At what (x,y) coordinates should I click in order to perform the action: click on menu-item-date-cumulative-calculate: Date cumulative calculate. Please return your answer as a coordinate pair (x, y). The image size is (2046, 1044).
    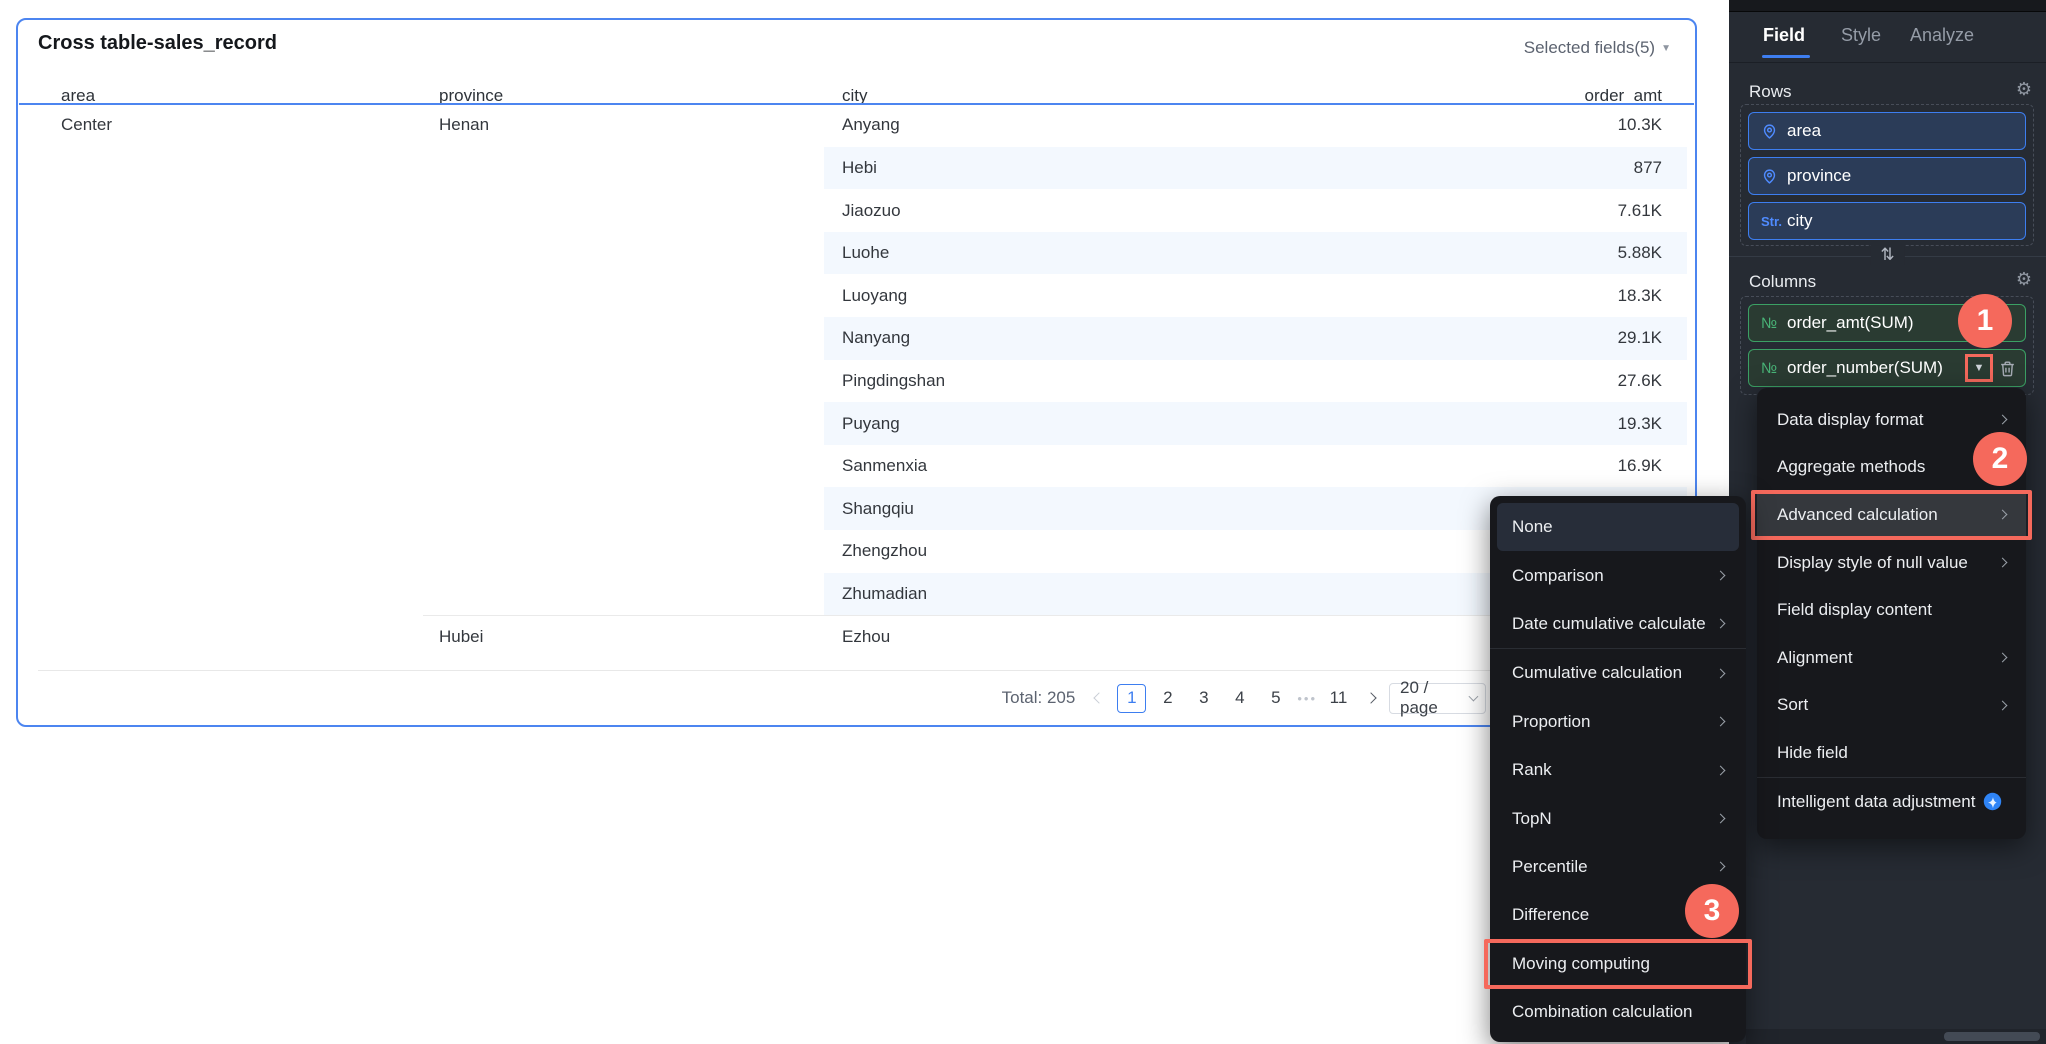
    Looking at the image, I should click on (1618, 624).